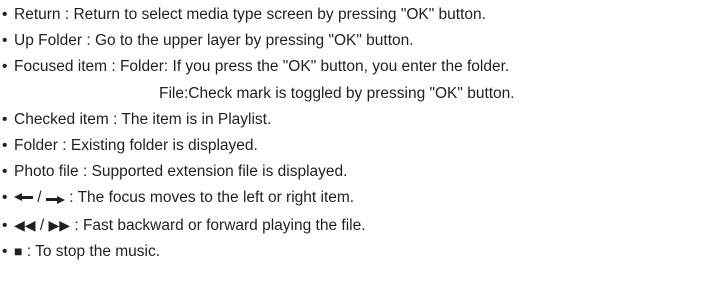  Describe the element at coordinates (55, 200) in the screenshot. I see `right-arrow-key-icon` at that location.